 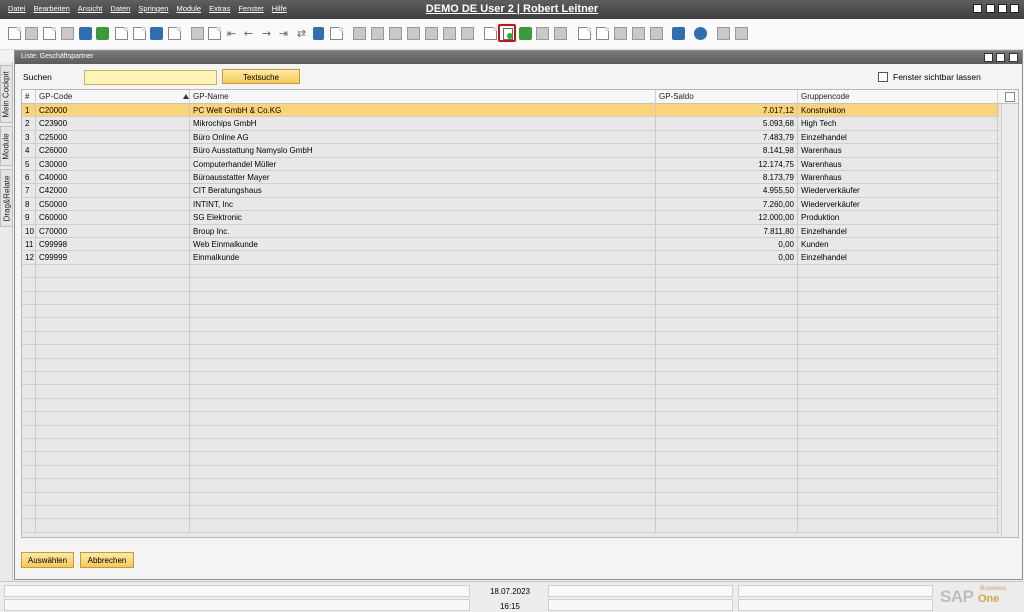 I want to click on col-header-gruppencode: Gruppencode, so click(x=898, y=97).